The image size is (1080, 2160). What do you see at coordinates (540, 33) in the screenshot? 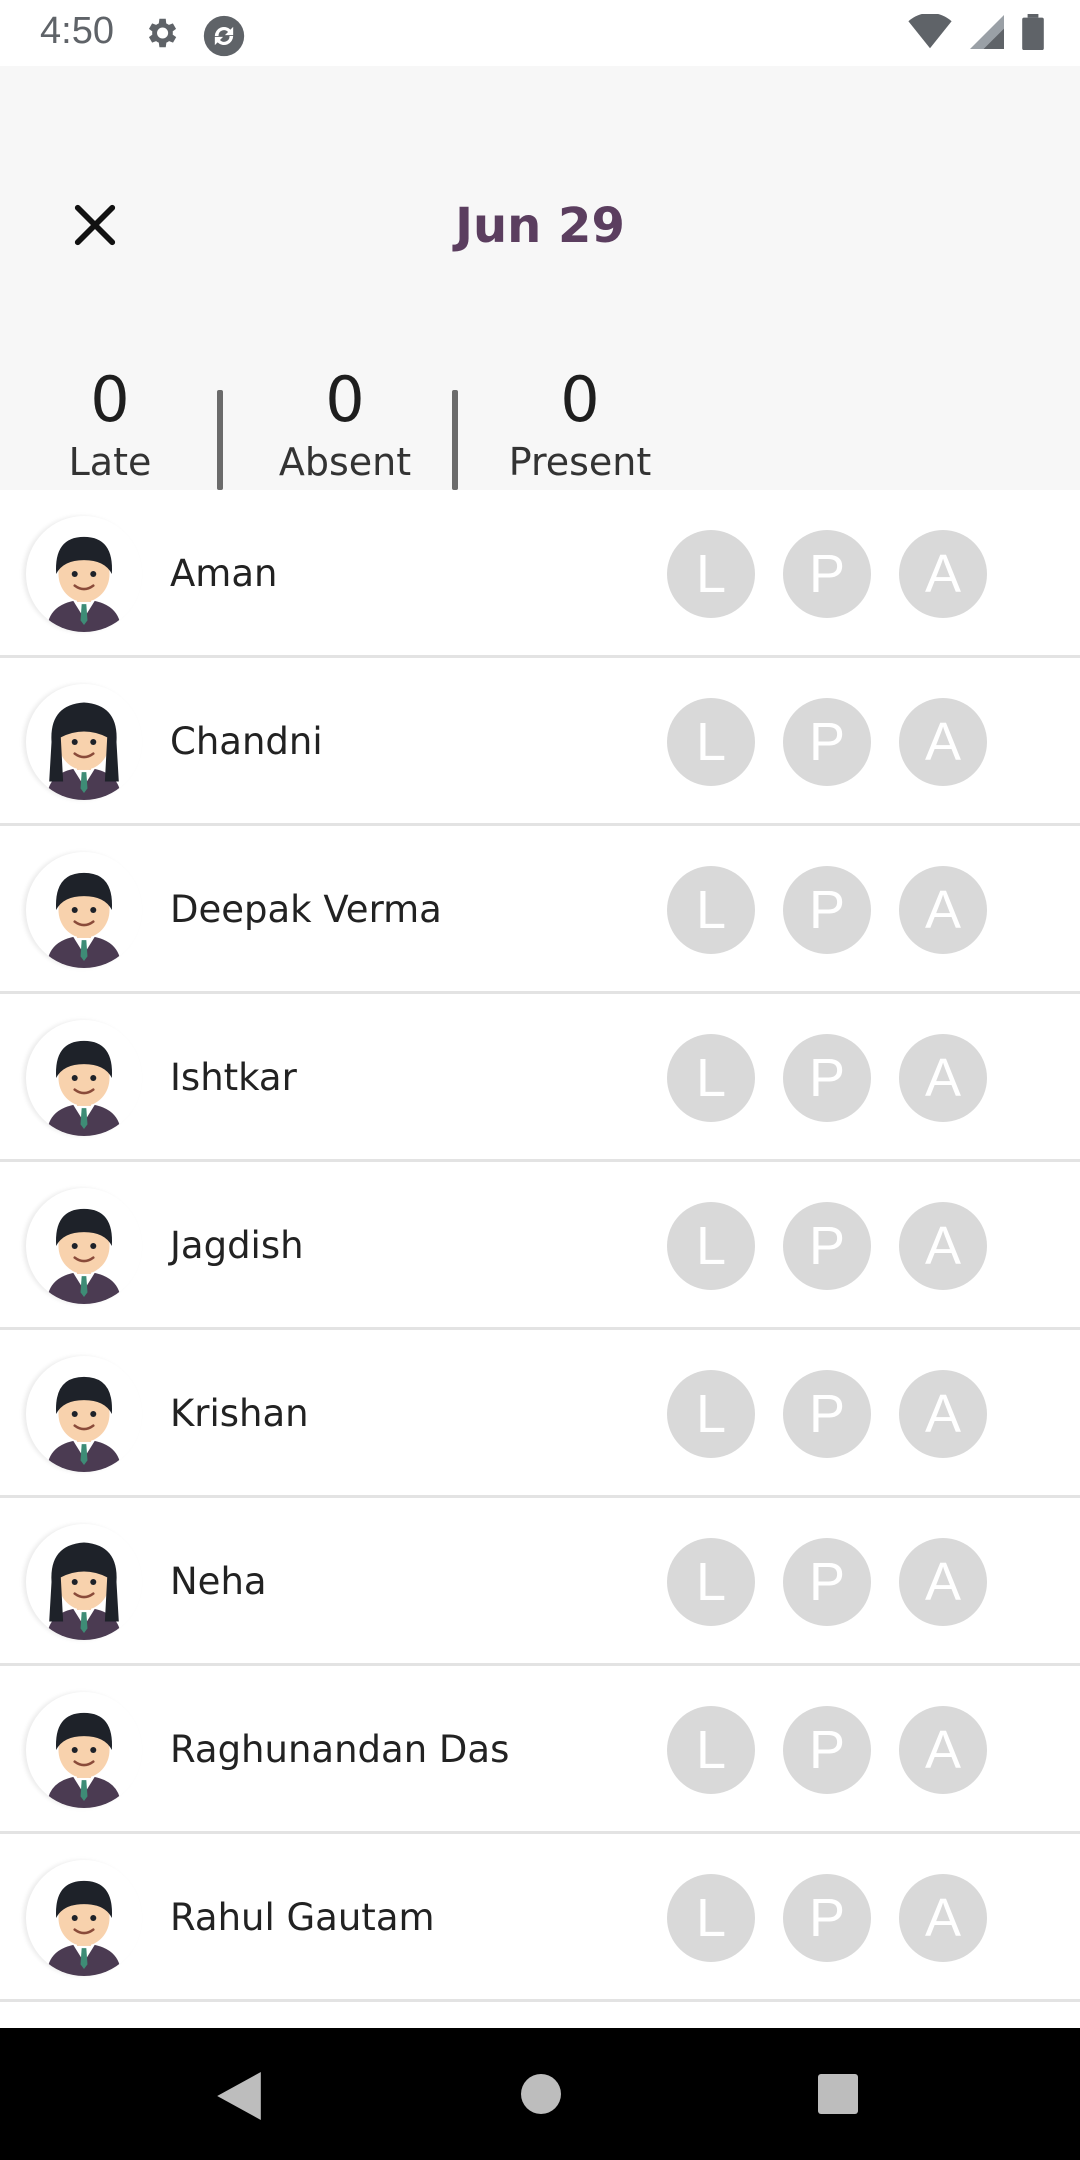
I see `status-bar: 4:50` at bounding box center [540, 33].